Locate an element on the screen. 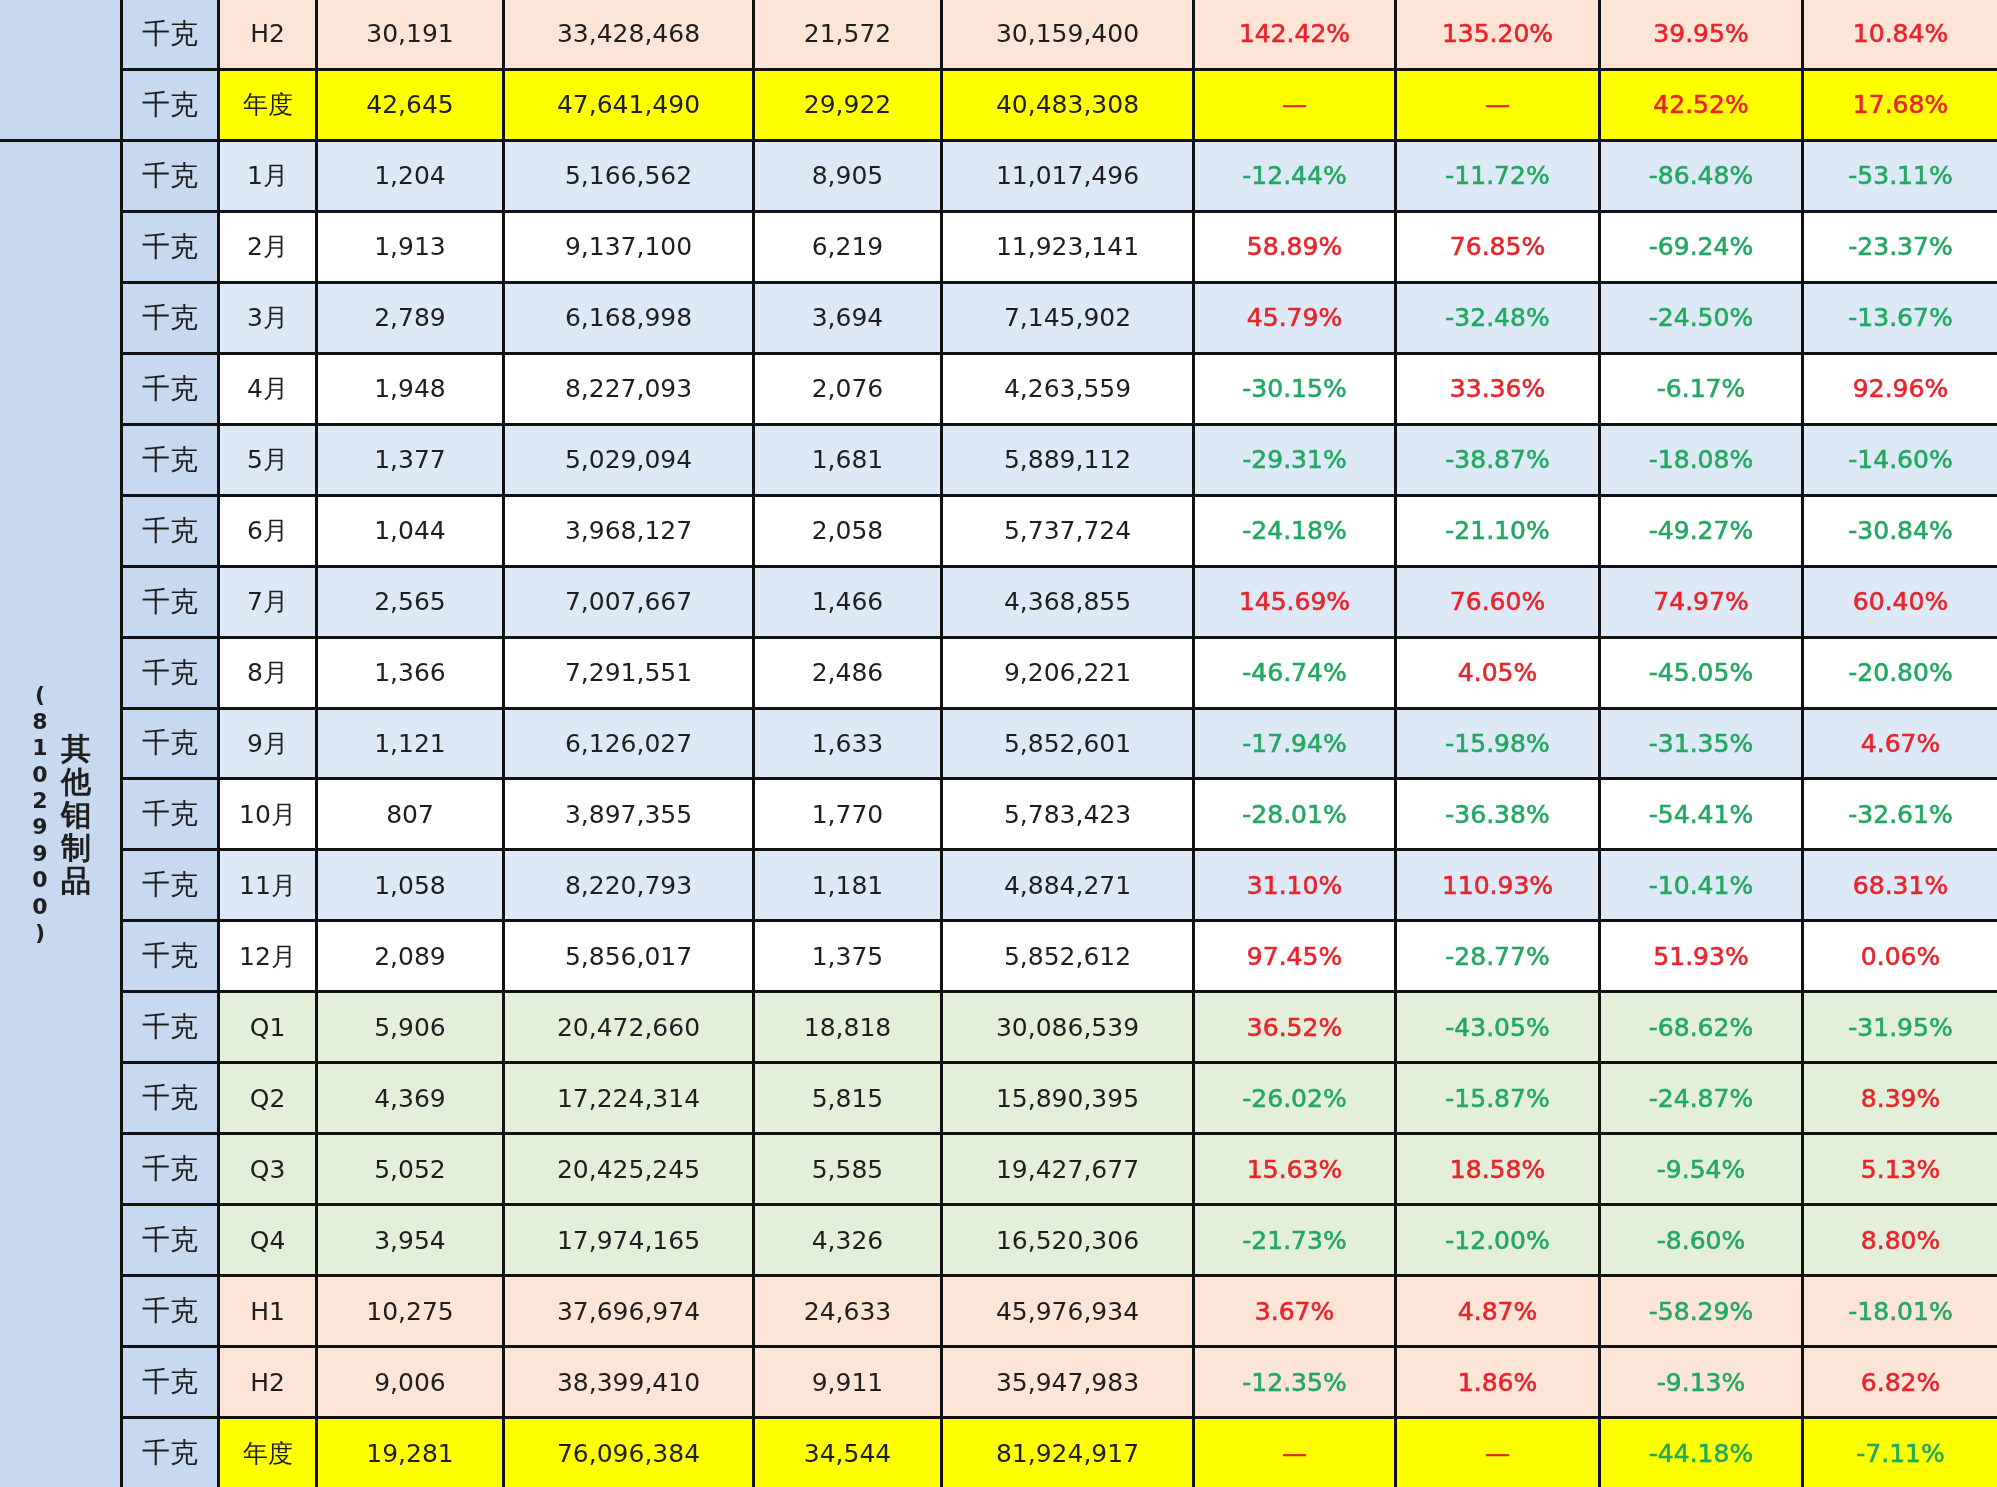 The height and width of the screenshot is (1487, 1997). table-cell: 5,585 is located at coordinates (847, 1169).